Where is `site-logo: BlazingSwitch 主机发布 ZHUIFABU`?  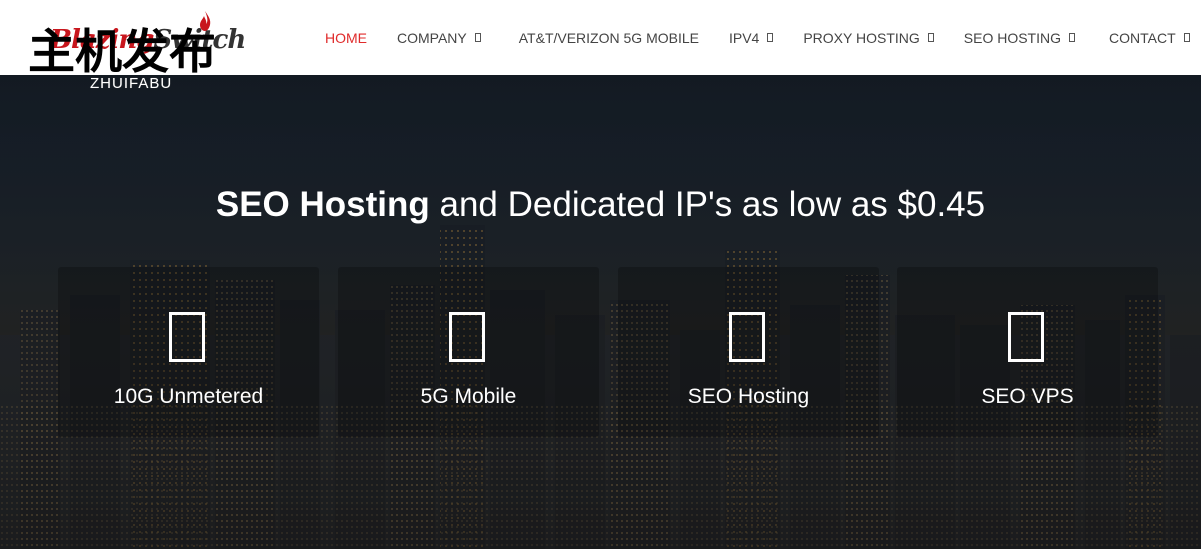
site-logo: BlazingSwitch 主机发布 ZHUIFABU is located at coordinates (148, 50).